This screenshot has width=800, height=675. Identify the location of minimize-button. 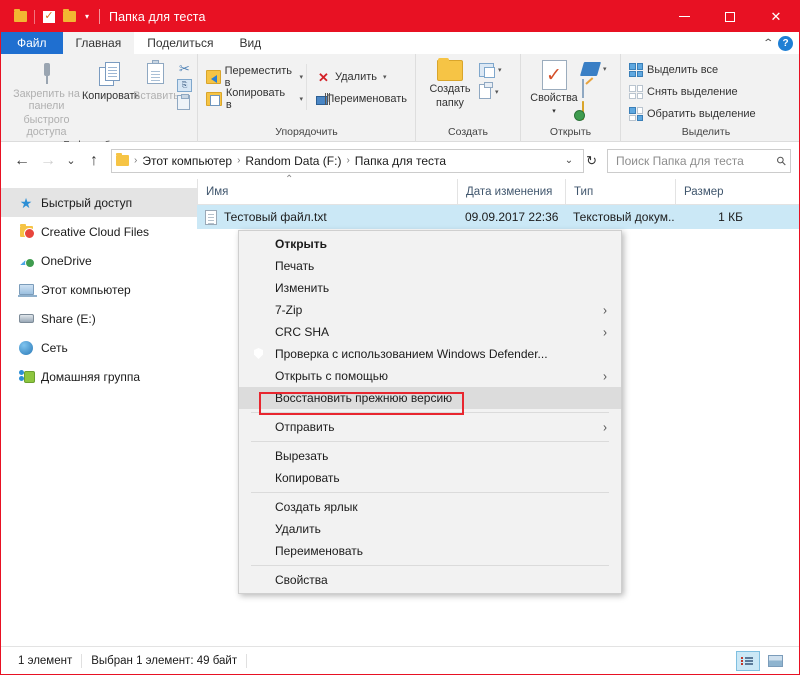
(684, 16).